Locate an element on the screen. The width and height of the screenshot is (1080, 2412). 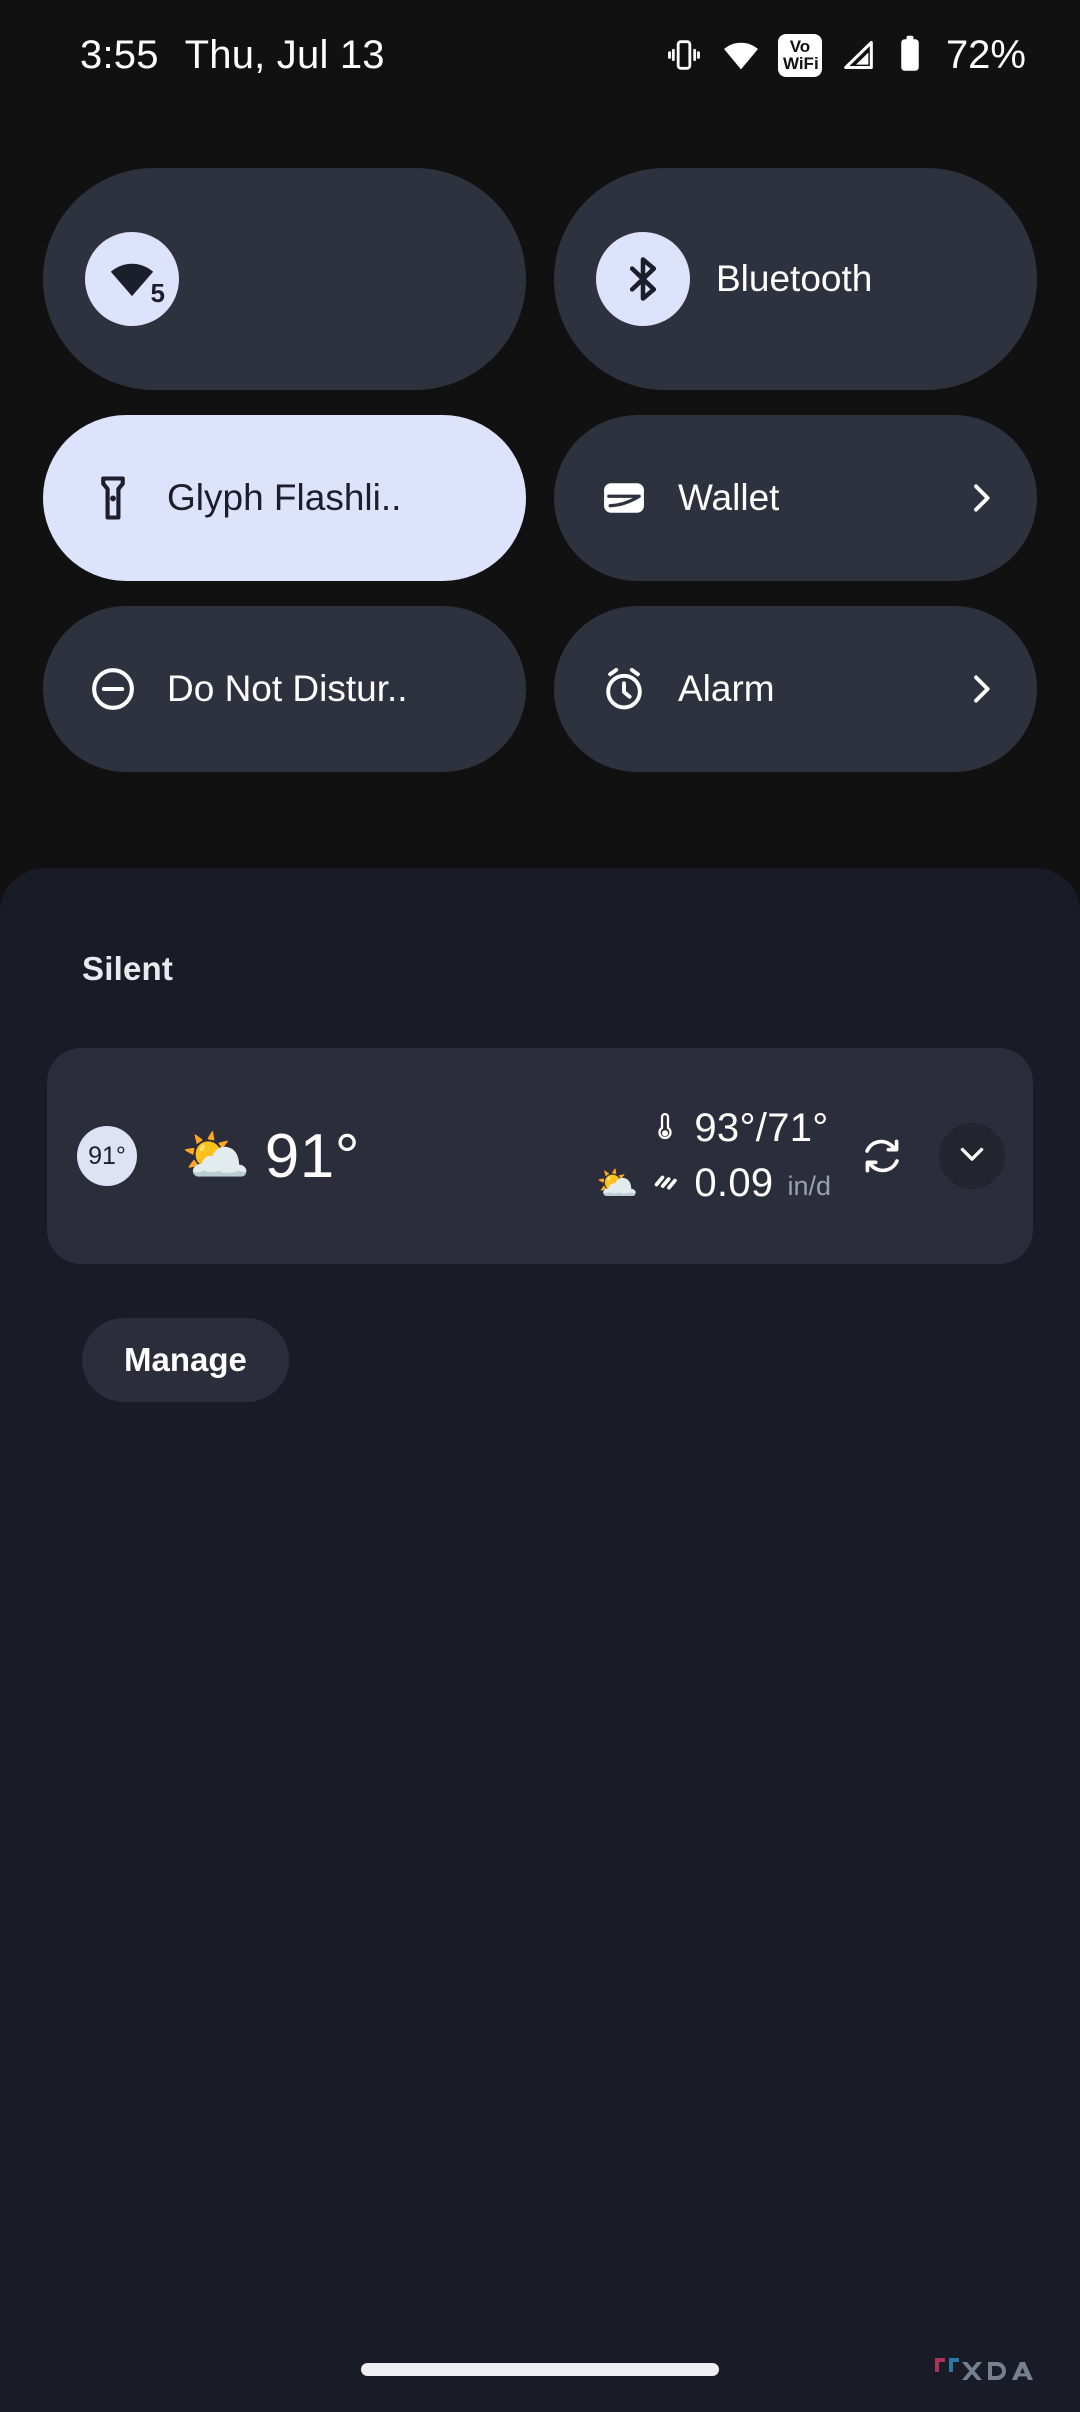
manage-notifications-button: Manage is located at coordinates (185, 1360).